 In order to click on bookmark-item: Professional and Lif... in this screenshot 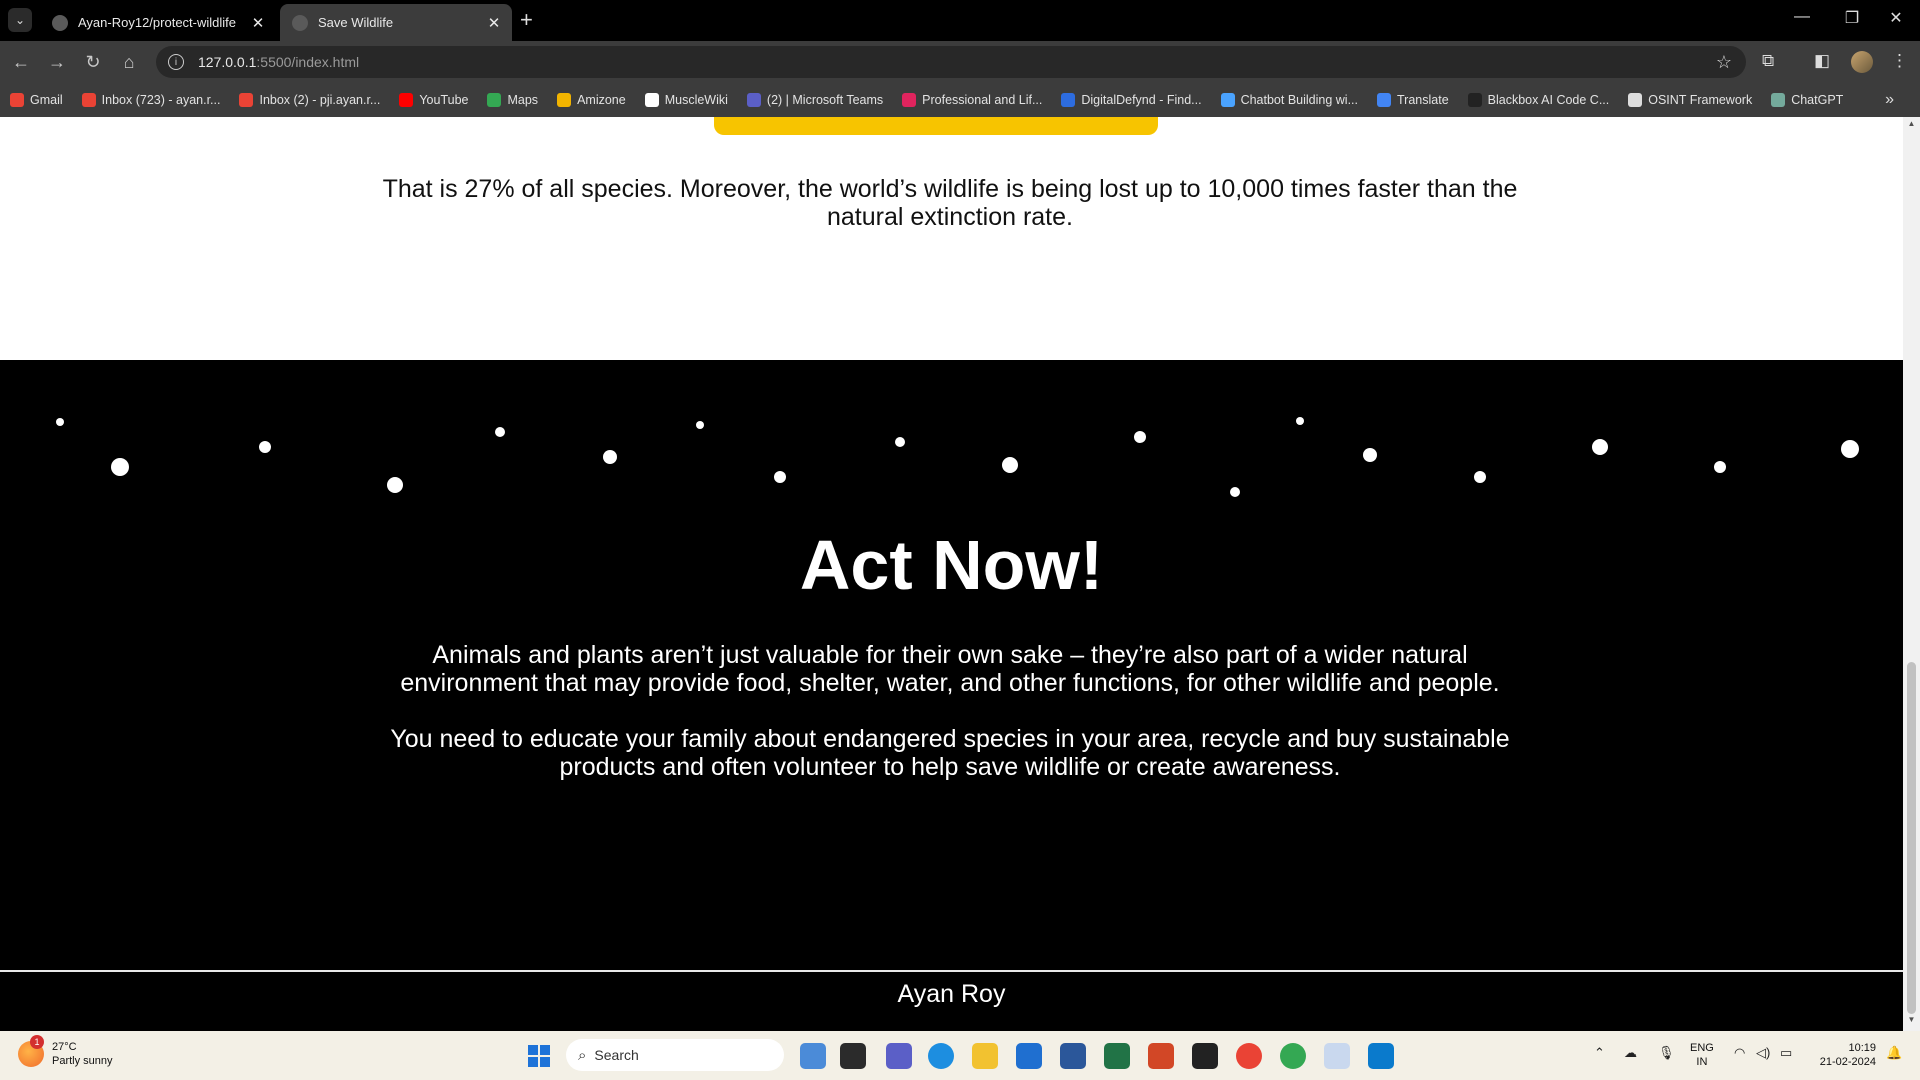, I will do `click(972, 100)`.